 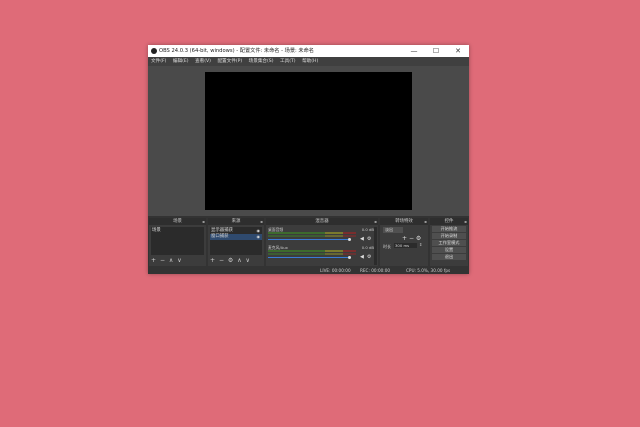 What do you see at coordinates (239, 260) in the screenshot?
I see `source-up-button: ∧` at bounding box center [239, 260].